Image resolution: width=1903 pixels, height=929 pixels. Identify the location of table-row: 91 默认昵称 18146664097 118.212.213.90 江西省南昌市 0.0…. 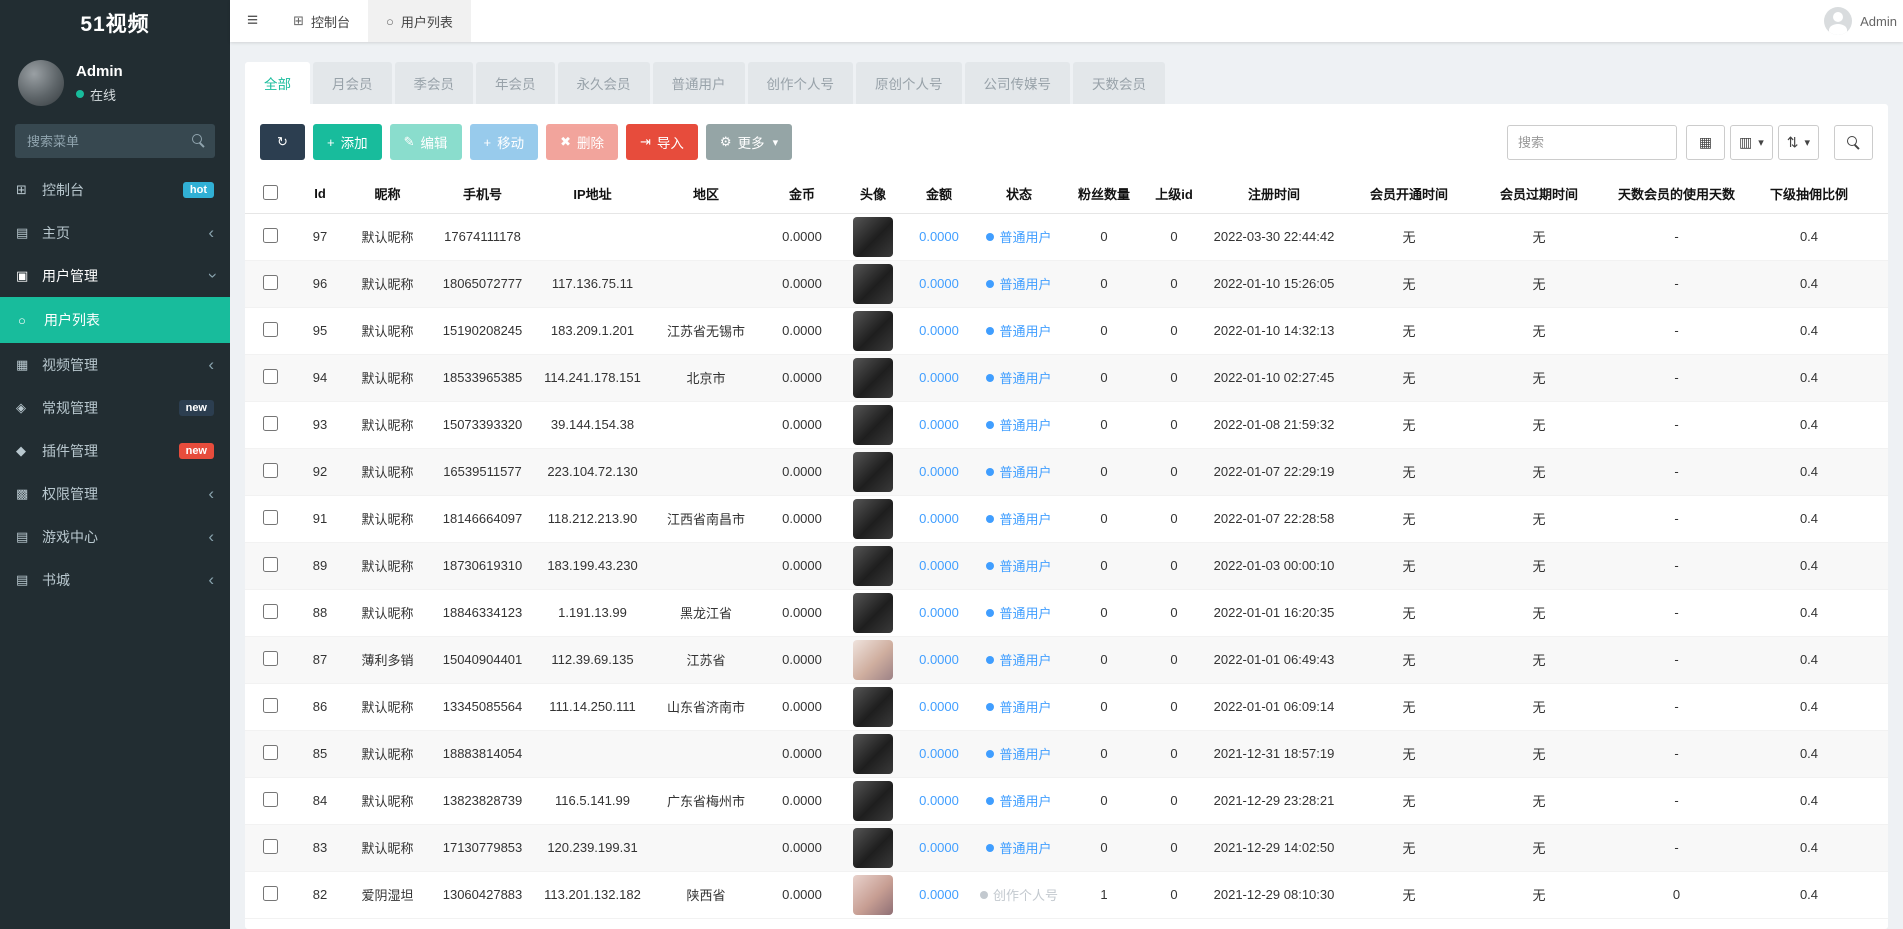
(1066, 519).